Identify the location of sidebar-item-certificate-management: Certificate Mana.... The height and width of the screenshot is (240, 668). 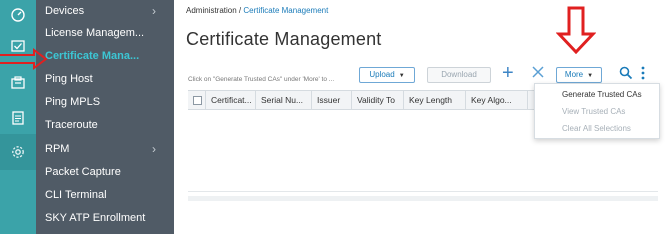
(105, 56).